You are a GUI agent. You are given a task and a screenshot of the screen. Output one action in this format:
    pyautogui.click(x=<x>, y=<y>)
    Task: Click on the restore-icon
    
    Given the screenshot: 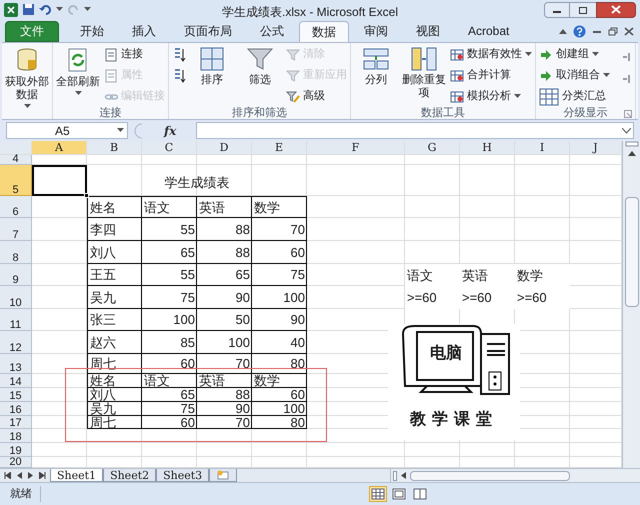 What is the action you would take?
    pyautogui.click(x=613, y=31)
    